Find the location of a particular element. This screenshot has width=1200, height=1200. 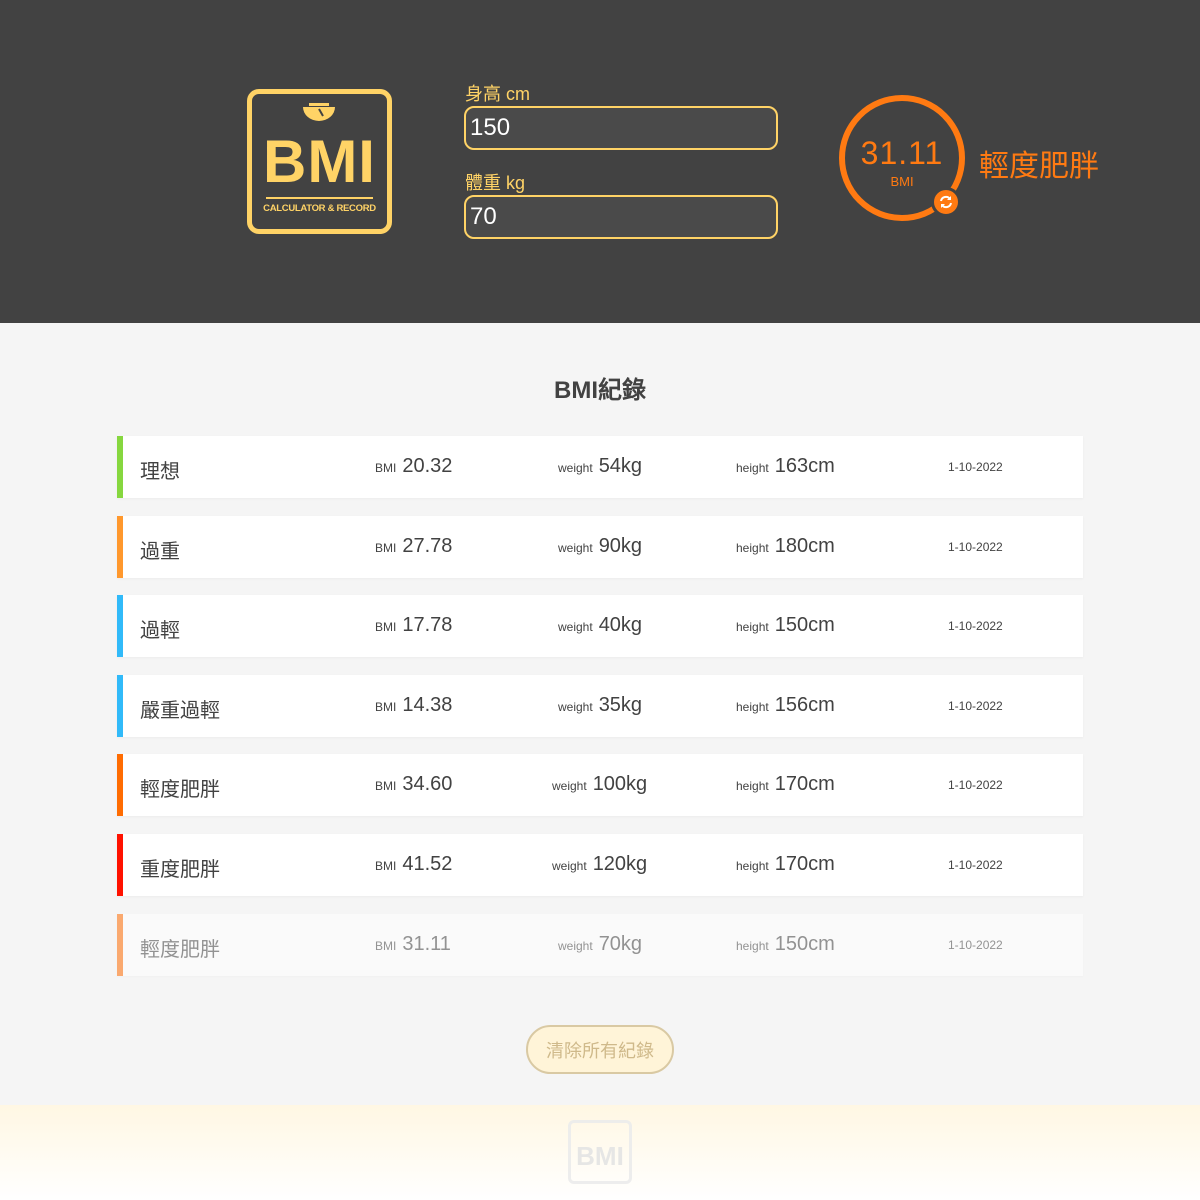

bmi-result-value: 31.11 is located at coordinates (902, 153).